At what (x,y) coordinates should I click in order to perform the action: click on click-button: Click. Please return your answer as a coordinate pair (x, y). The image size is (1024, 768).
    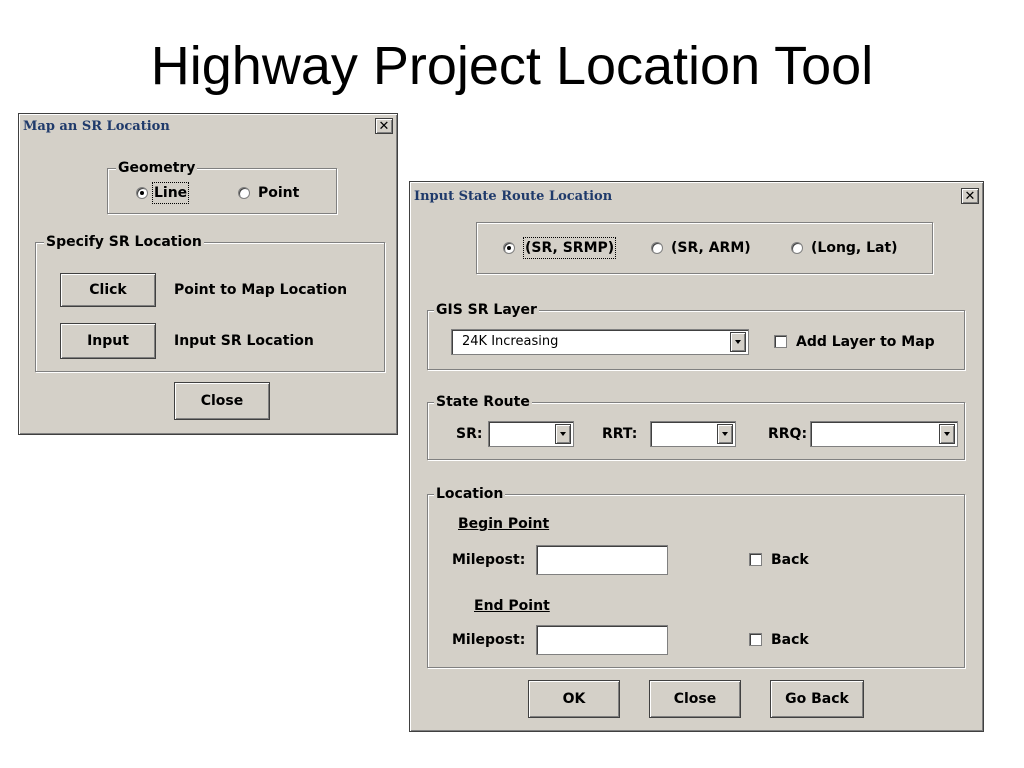
    Looking at the image, I should click on (108, 290).